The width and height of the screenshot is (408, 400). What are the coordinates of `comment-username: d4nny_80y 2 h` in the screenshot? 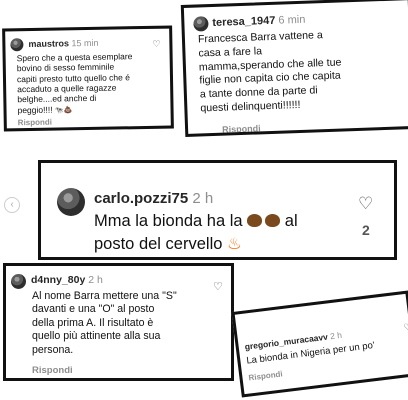 It's located at (67, 280).